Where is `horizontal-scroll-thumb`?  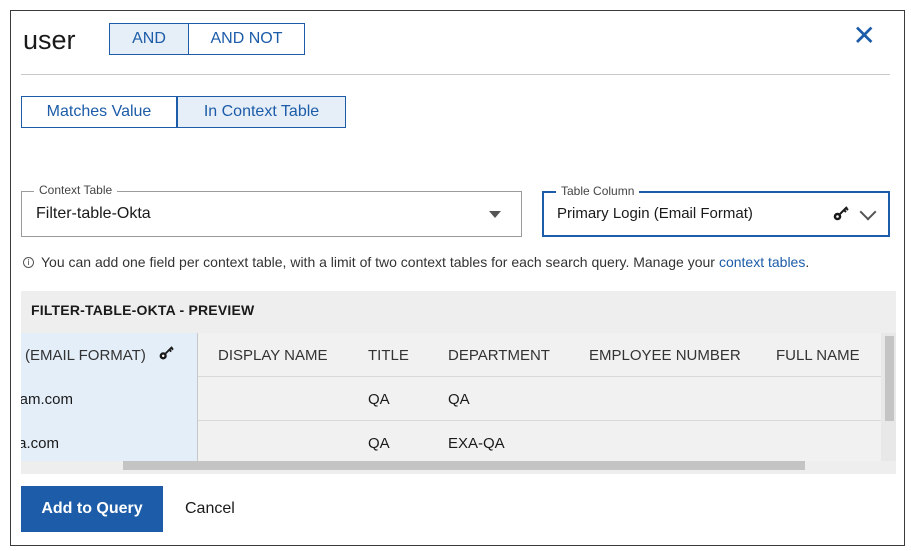 horizontal-scroll-thumb is located at coordinates (464, 465).